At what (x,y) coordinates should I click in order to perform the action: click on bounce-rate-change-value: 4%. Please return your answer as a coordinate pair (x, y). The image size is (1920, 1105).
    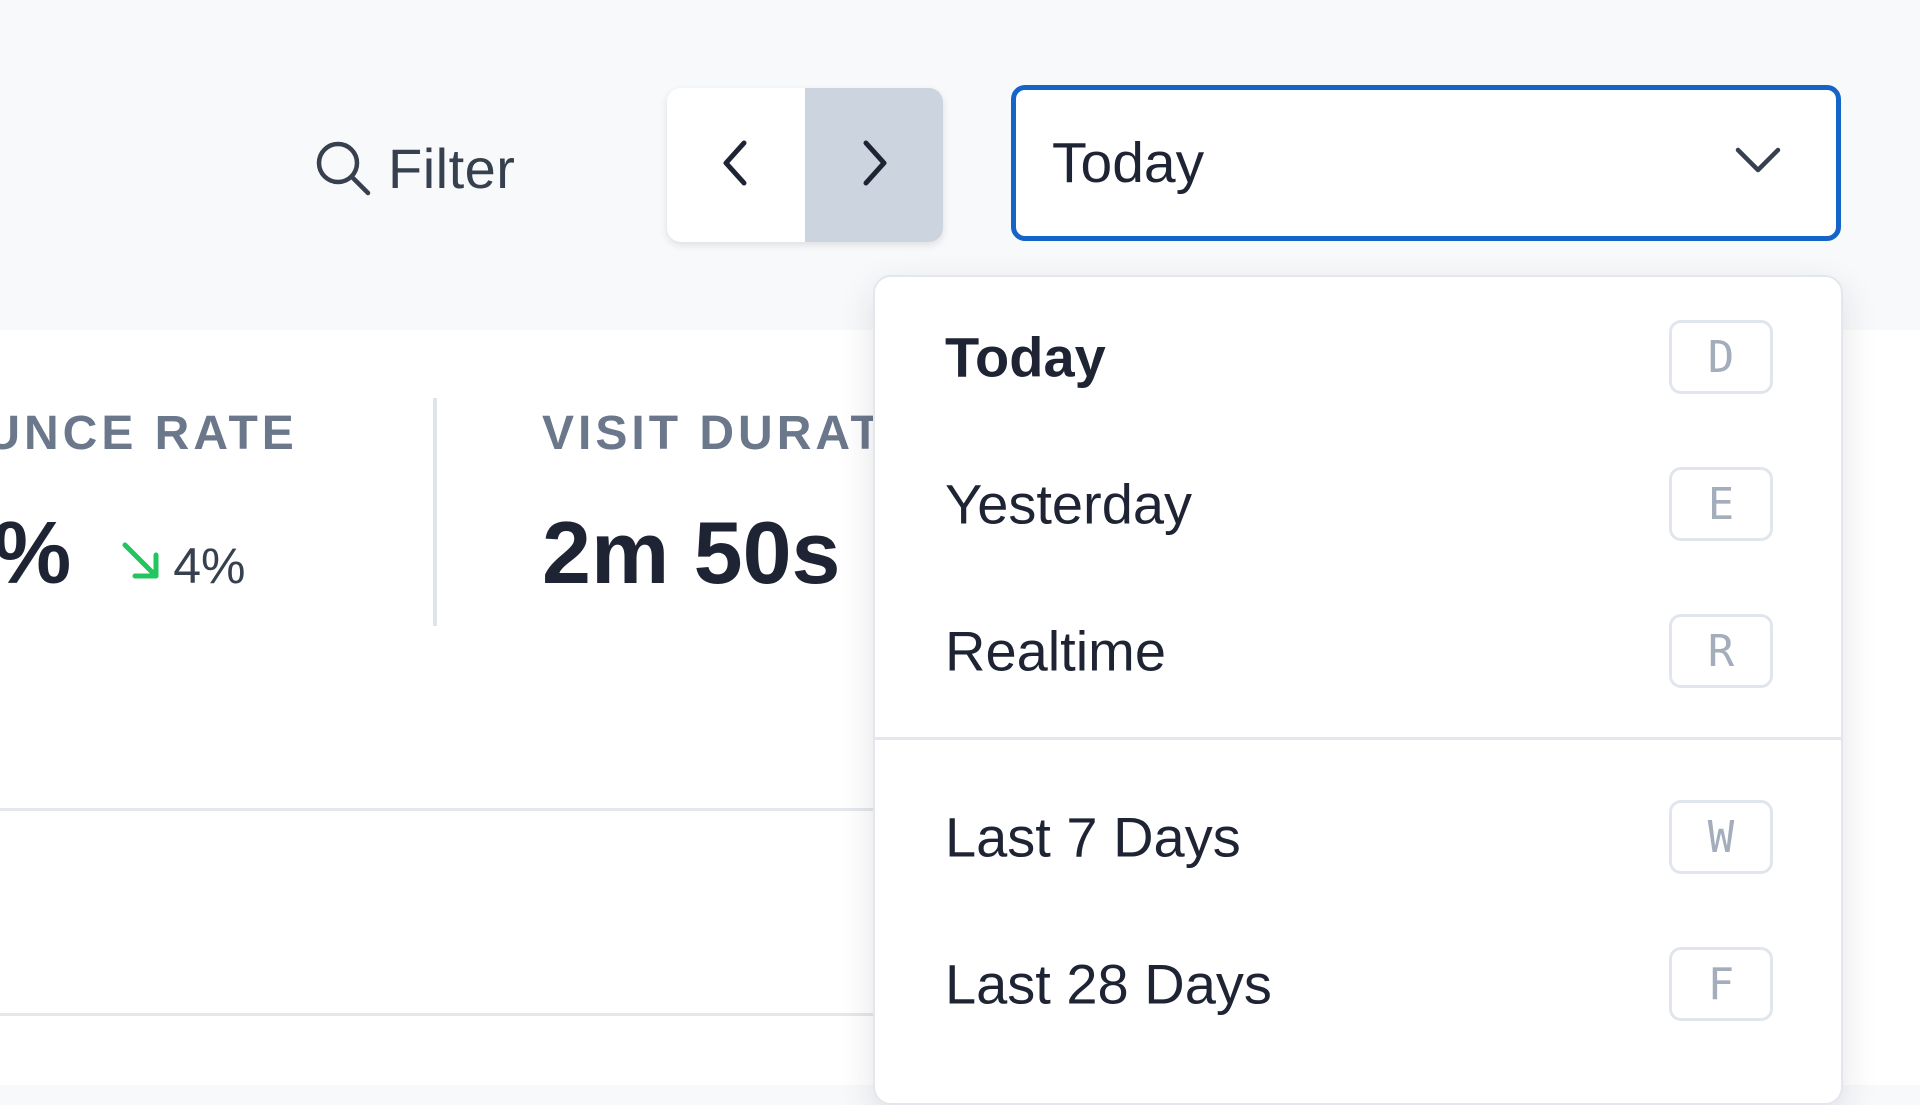
    Looking at the image, I should click on (209, 566).